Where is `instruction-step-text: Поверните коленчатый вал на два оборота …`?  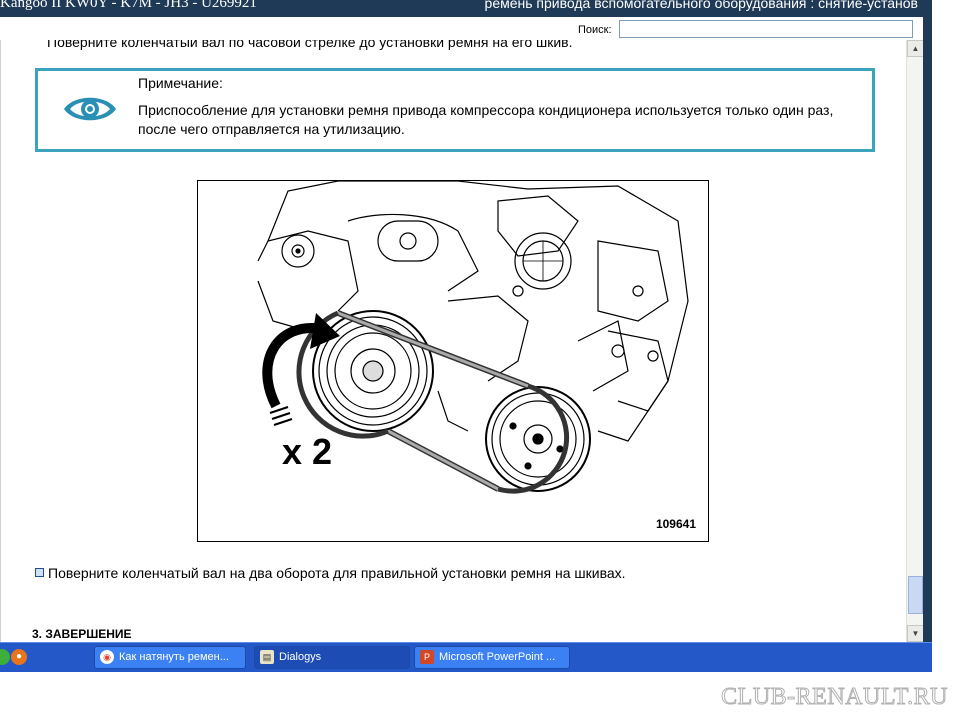
instruction-step-text: Поверните коленчатый вал на два оборота … is located at coordinates (337, 573).